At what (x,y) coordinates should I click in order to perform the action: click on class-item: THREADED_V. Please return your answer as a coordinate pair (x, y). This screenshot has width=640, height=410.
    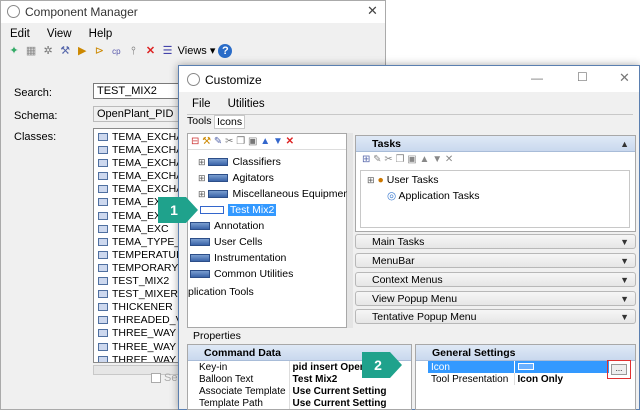
    Looking at the image, I should click on (138, 320).